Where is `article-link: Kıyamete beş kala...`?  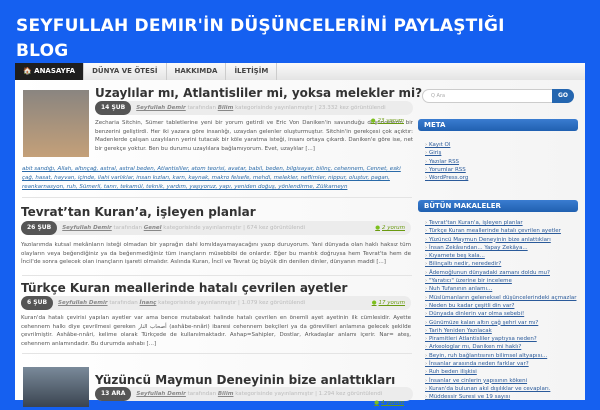
article-link: Kıyamete beş kala... is located at coordinates (500, 256).